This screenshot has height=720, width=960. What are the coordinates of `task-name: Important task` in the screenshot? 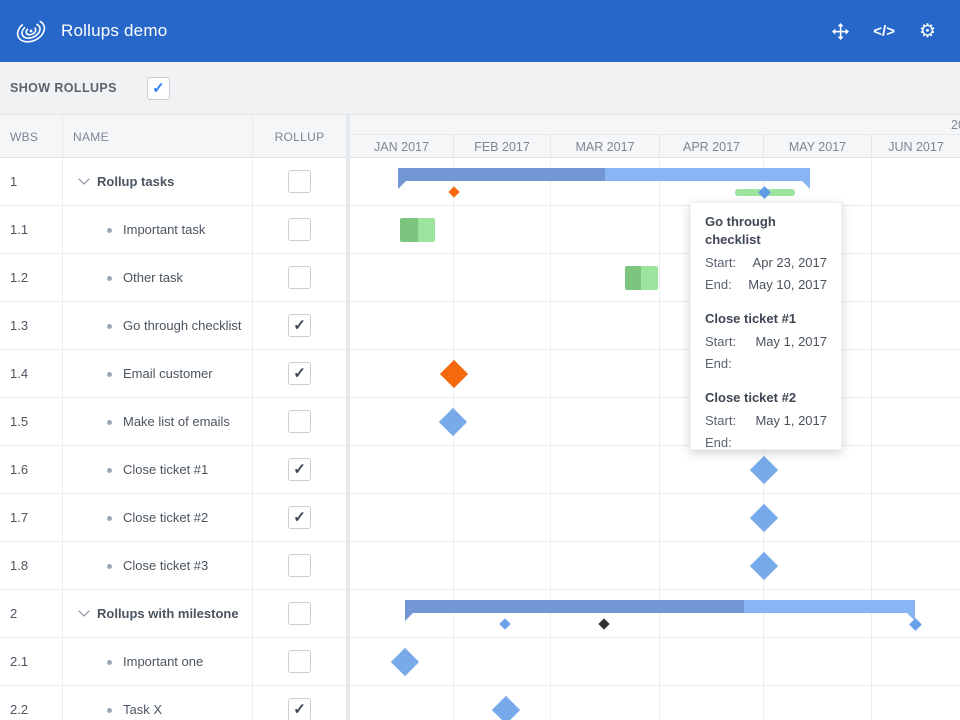 It's located at (164, 229).